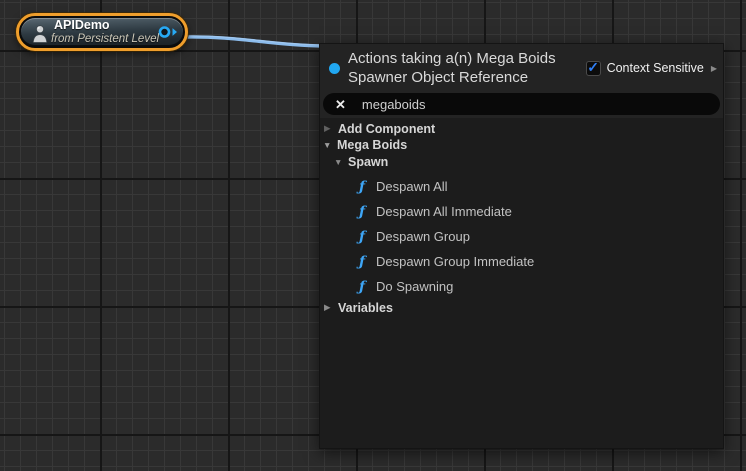 The image size is (746, 471). I want to click on clear-search-icon: ✕, so click(340, 104).